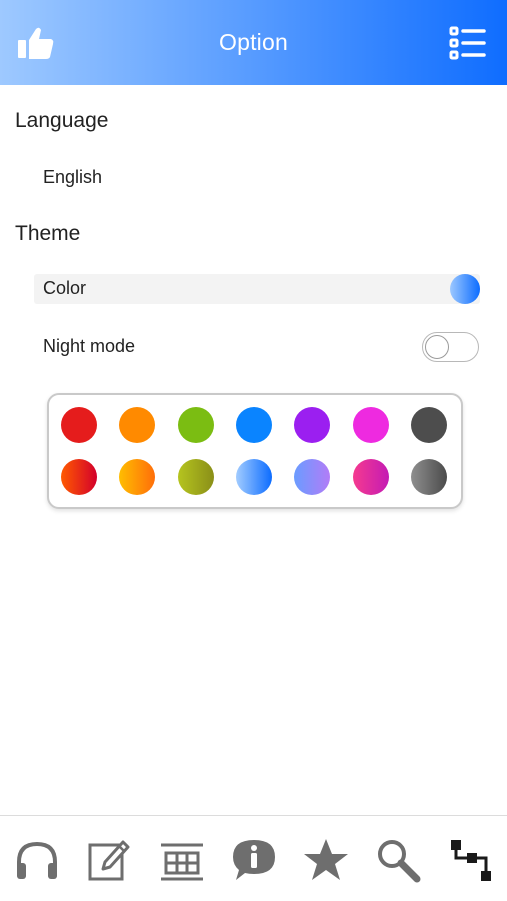 Image resolution: width=507 pixels, height=901 pixels. What do you see at coordinates (62, 120) in the screenshot?
I see `language-section-title: Language` at bounding box center [62, 120].